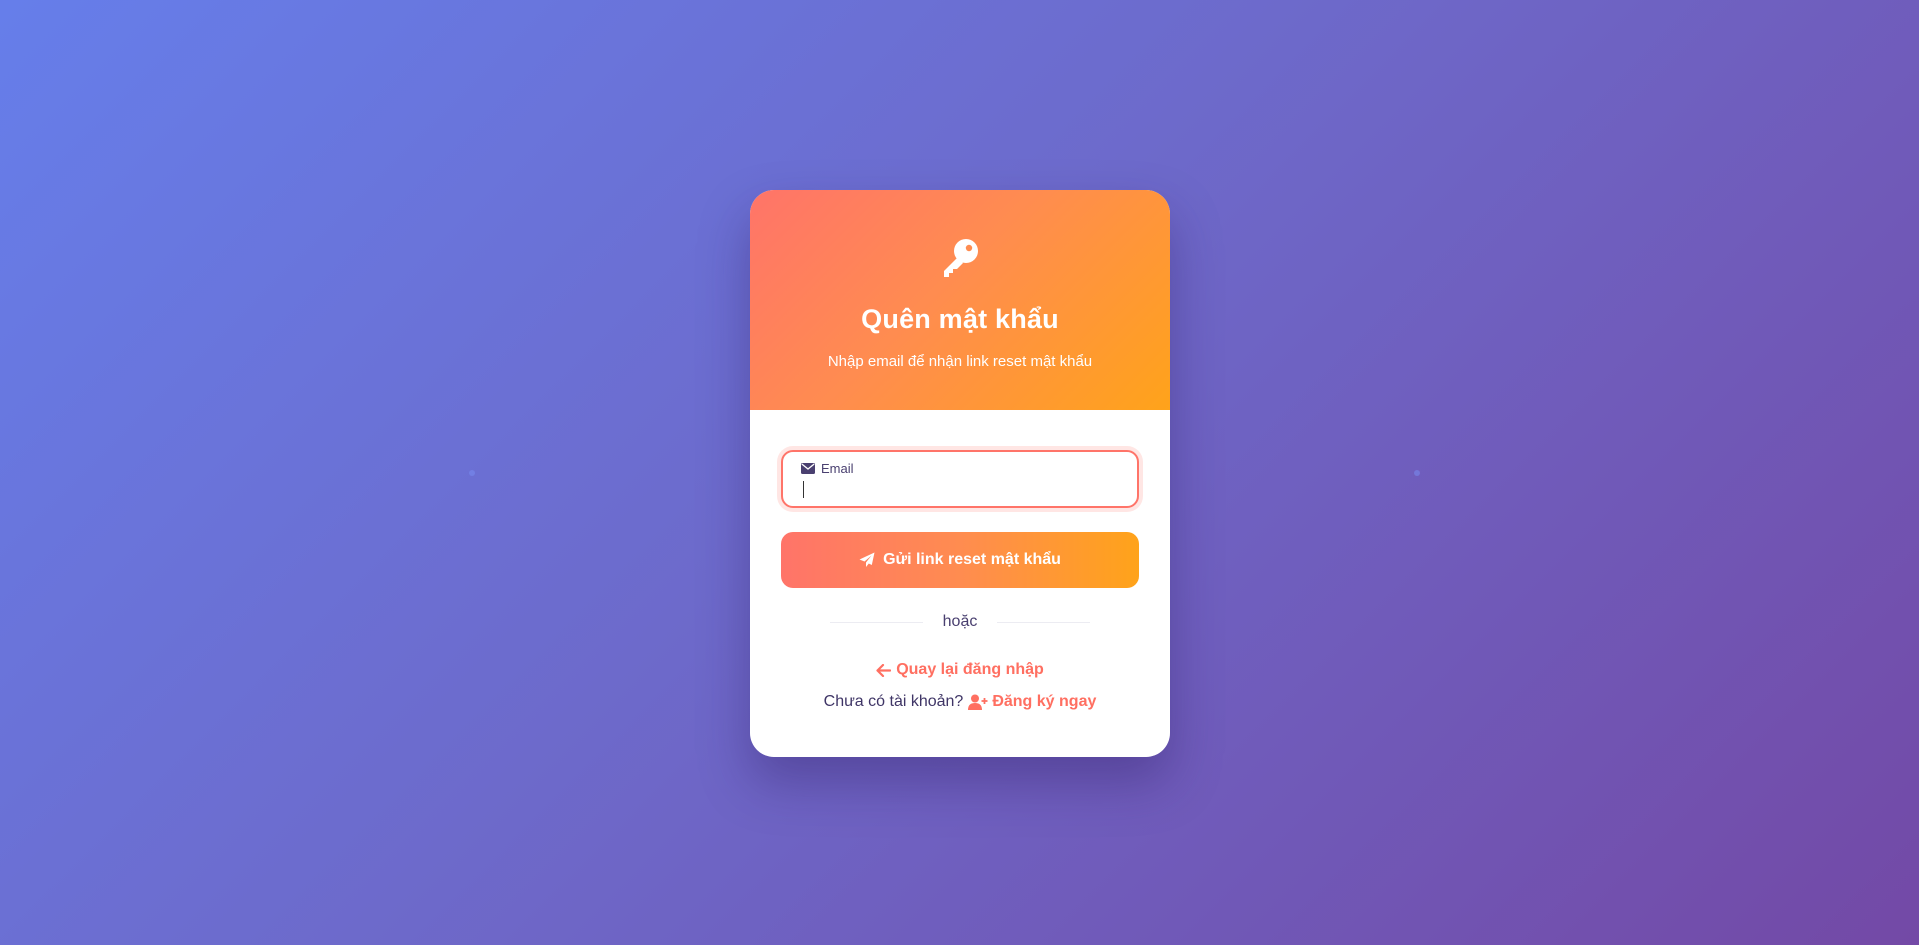  I want to click on key-icon, so click(961, 258).